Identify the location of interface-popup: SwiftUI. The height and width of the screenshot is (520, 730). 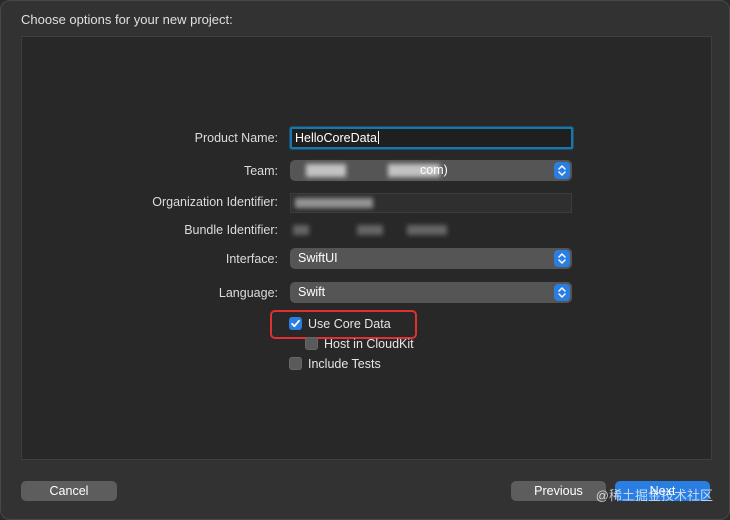
(431, 258).